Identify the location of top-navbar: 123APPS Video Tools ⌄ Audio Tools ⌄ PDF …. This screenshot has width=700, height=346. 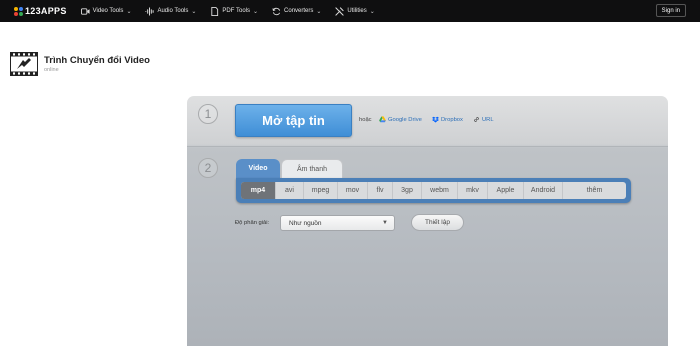
(350, 11).